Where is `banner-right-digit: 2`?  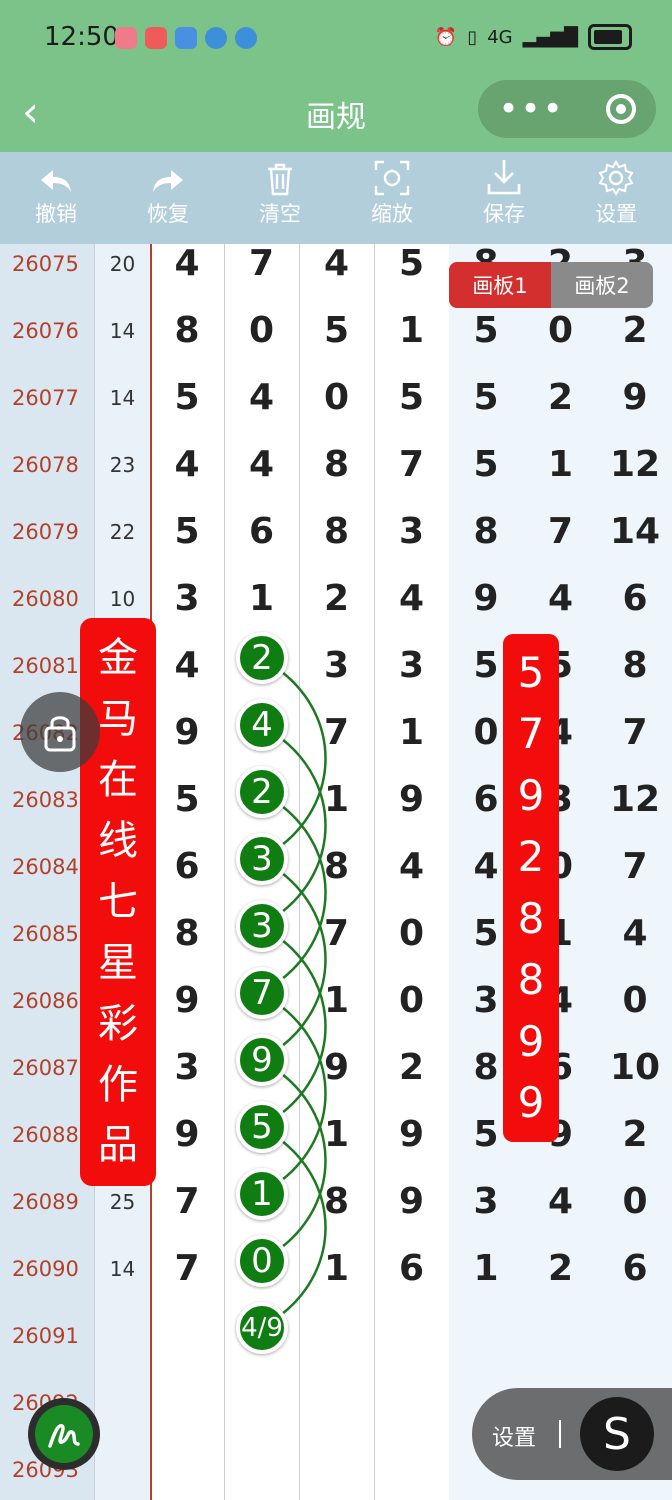 banner-right-digit: 2 is located at coordinates (531, 857).